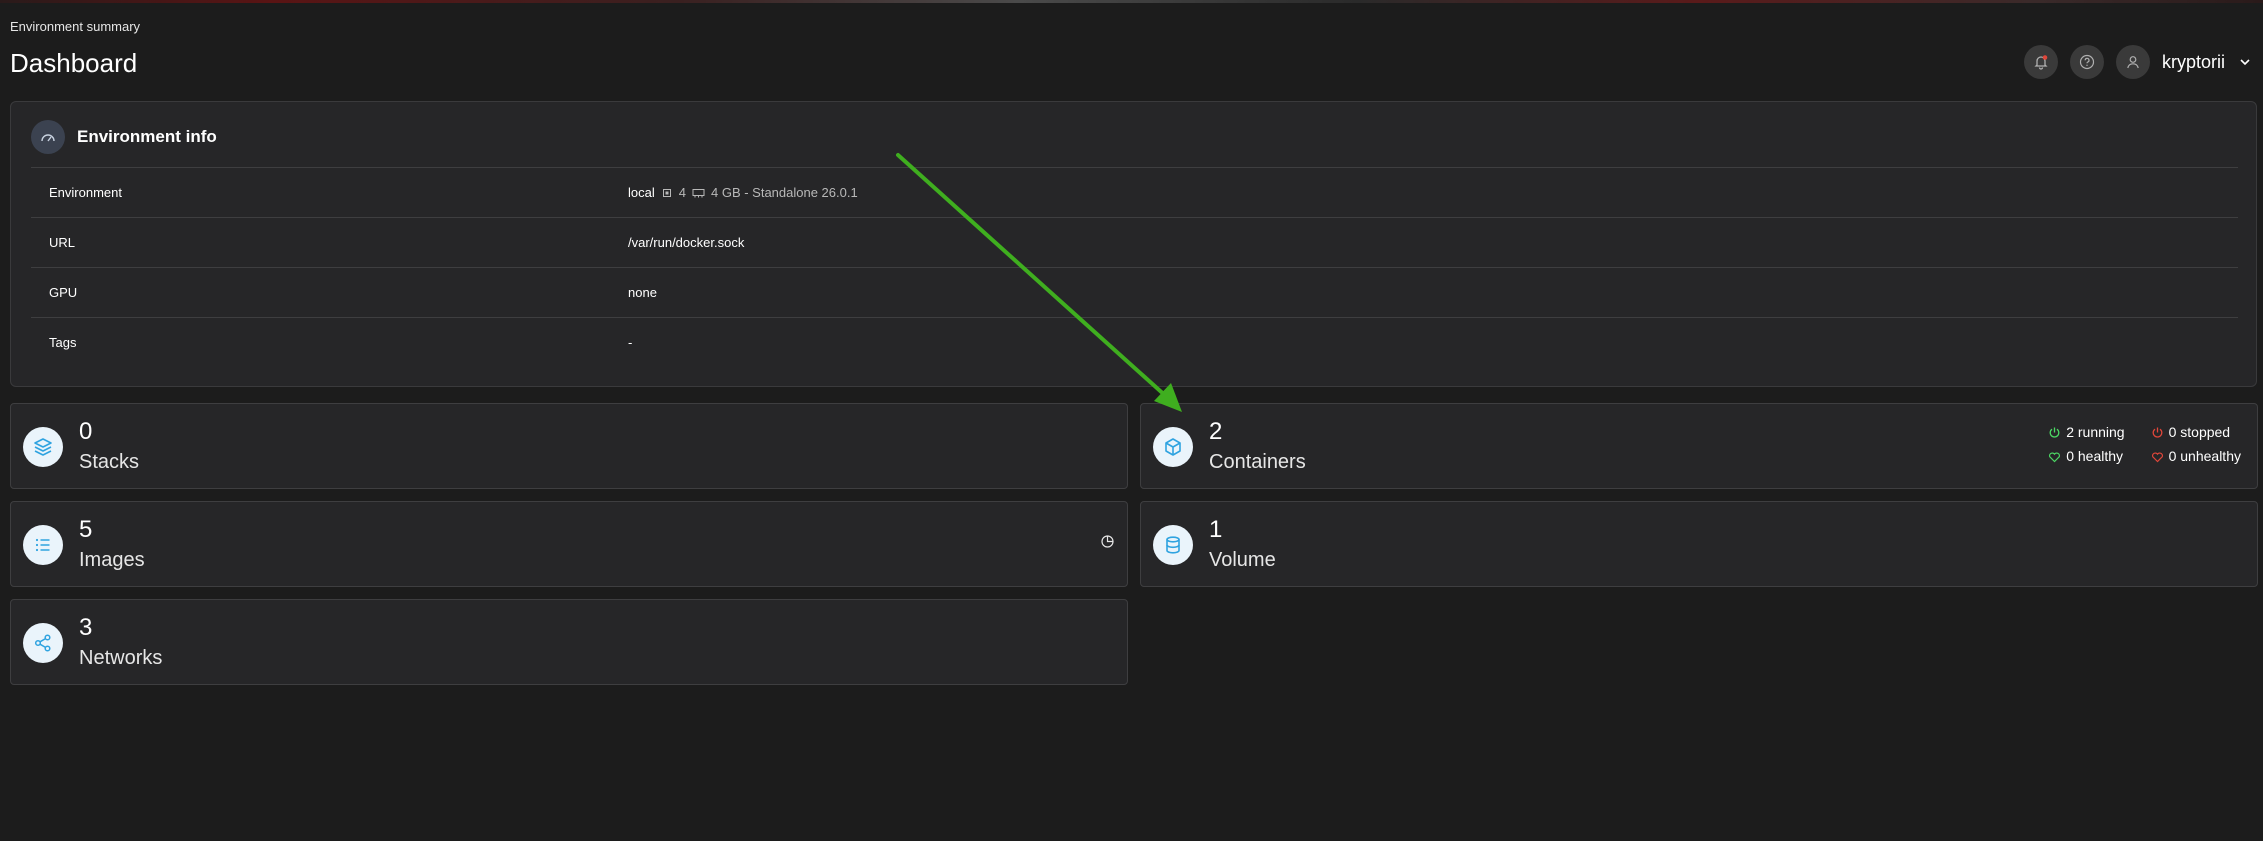  What do you see at coordinates (2095, 432) in the screenshot?
I see `running-count: 2 running` at bounding box center [2095, 432].